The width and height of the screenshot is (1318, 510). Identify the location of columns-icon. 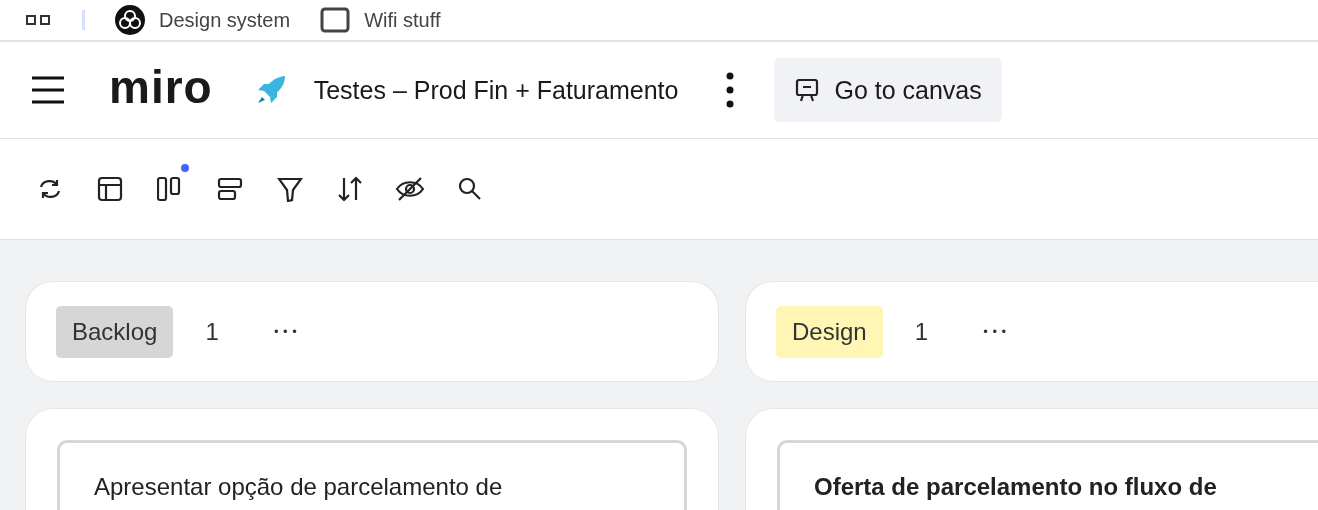
(170, 189).